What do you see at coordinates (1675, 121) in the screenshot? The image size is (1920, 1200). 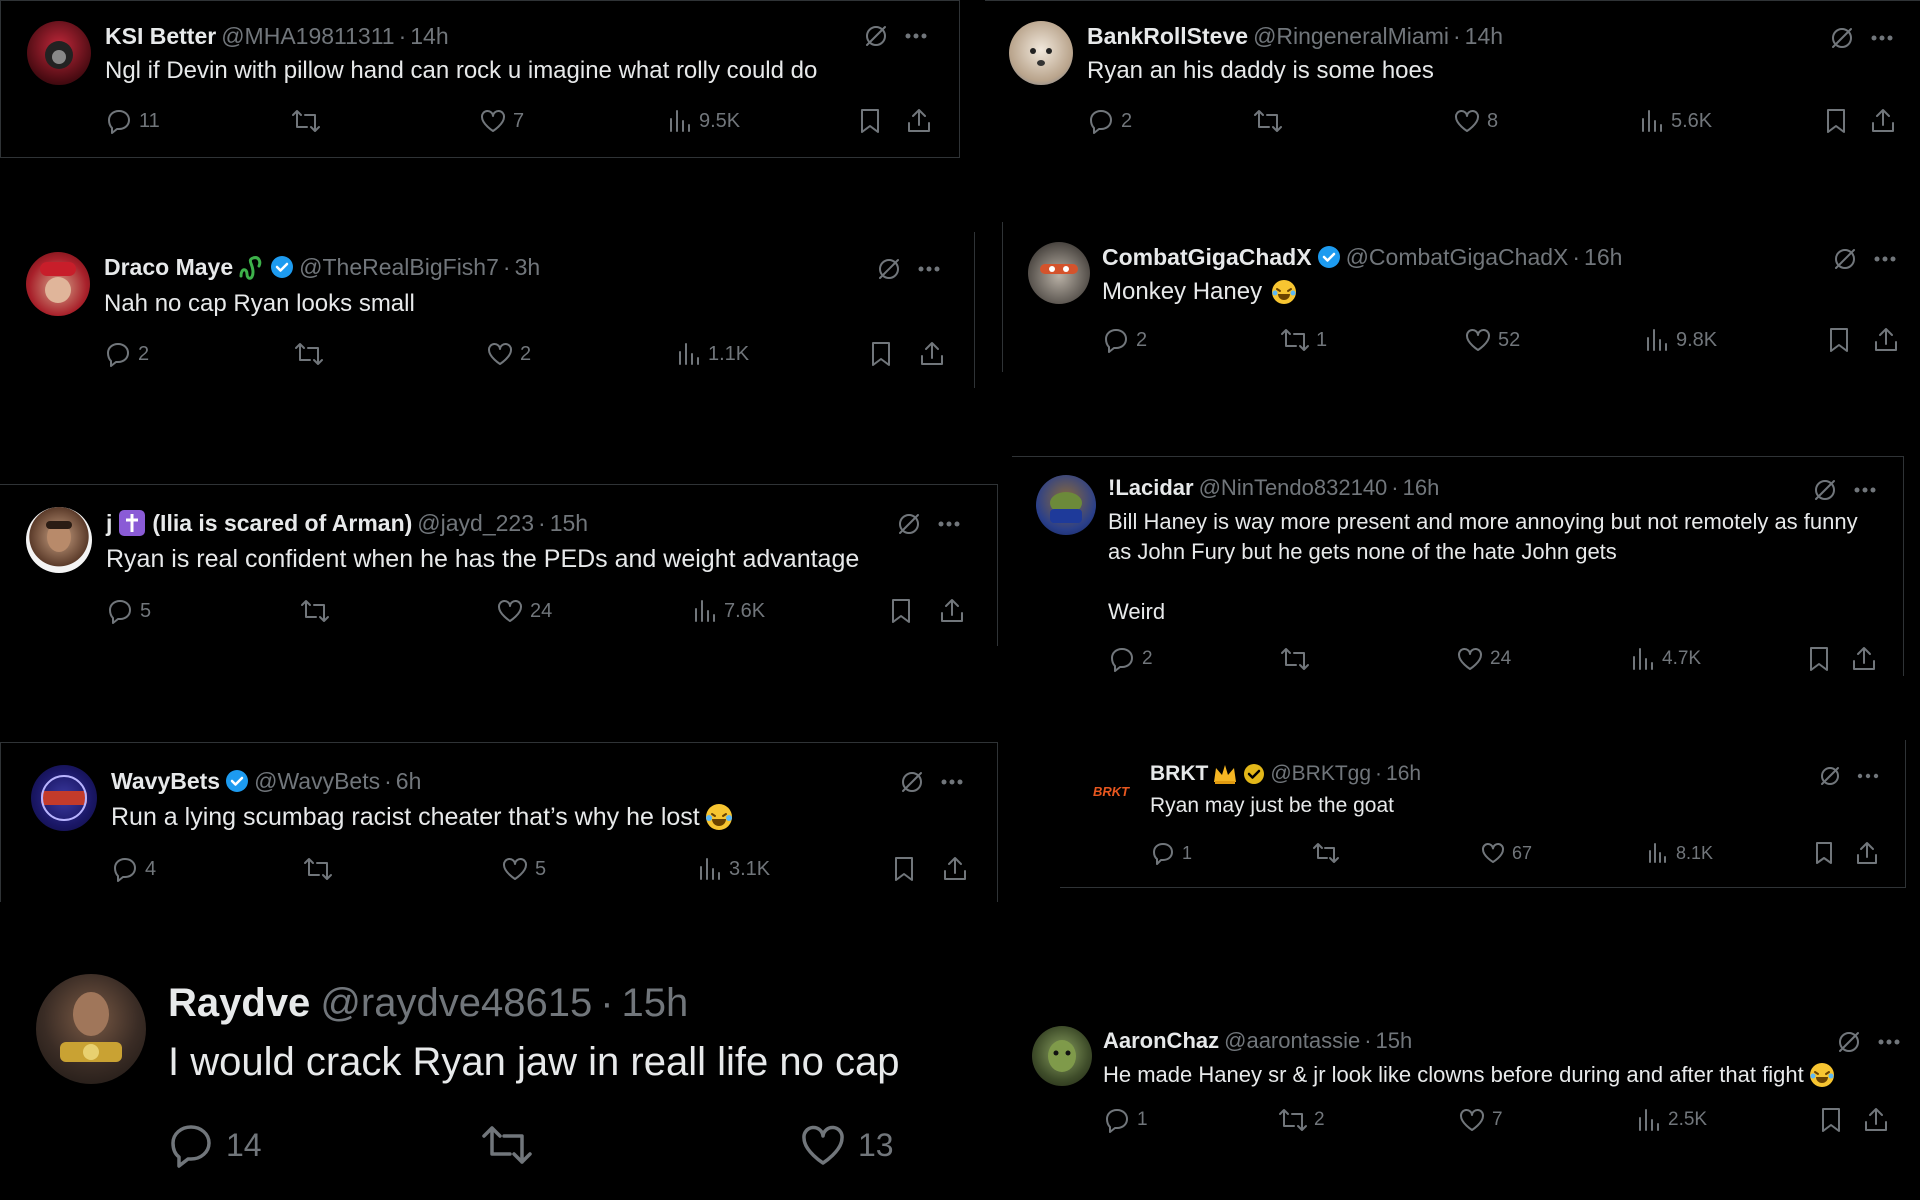 I see `views-button: 5.6K` at bounding box center [1675, 121].